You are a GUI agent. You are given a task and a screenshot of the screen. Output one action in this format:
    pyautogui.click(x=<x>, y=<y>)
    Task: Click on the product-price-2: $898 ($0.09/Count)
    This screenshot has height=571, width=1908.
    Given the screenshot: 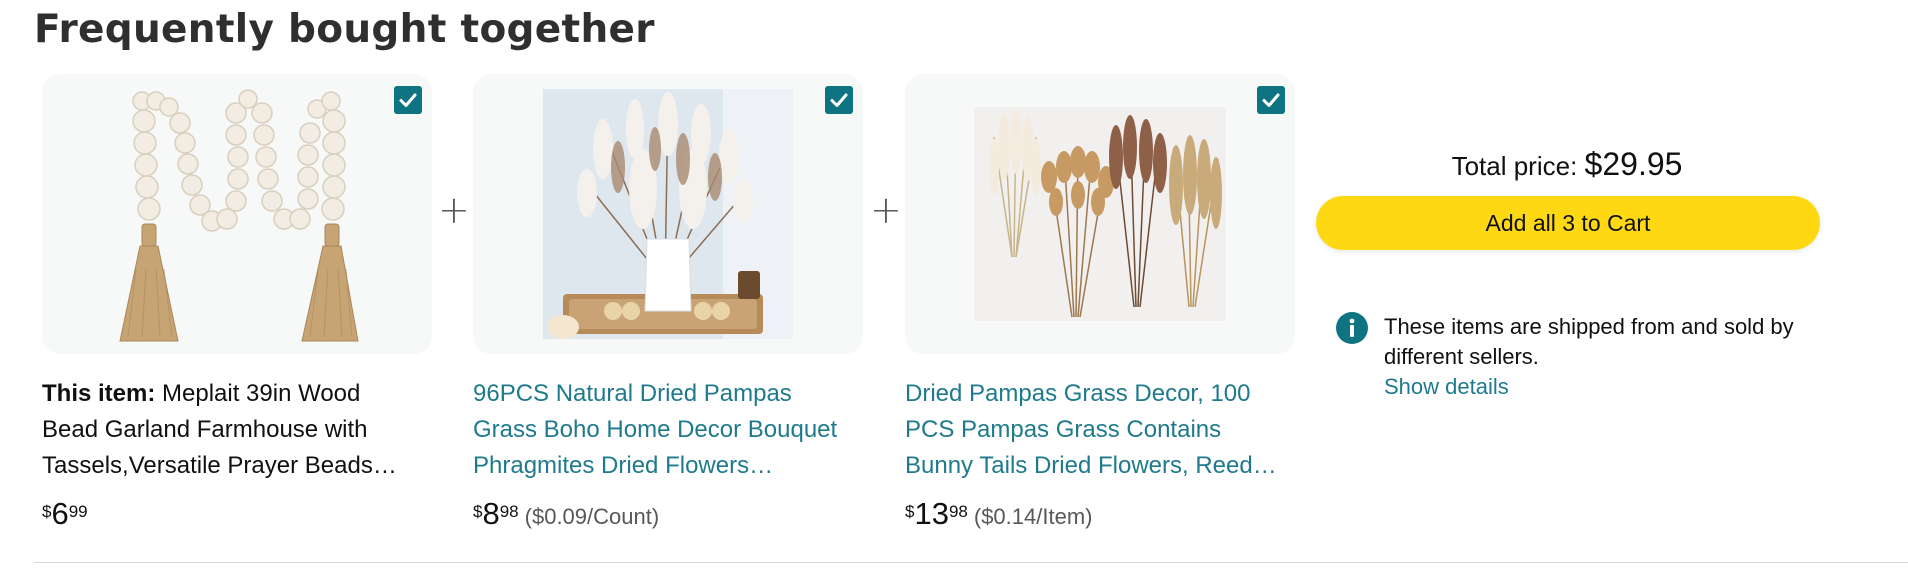 What is the action you would take?
    pyautogui.click(x=566, y=515)
    